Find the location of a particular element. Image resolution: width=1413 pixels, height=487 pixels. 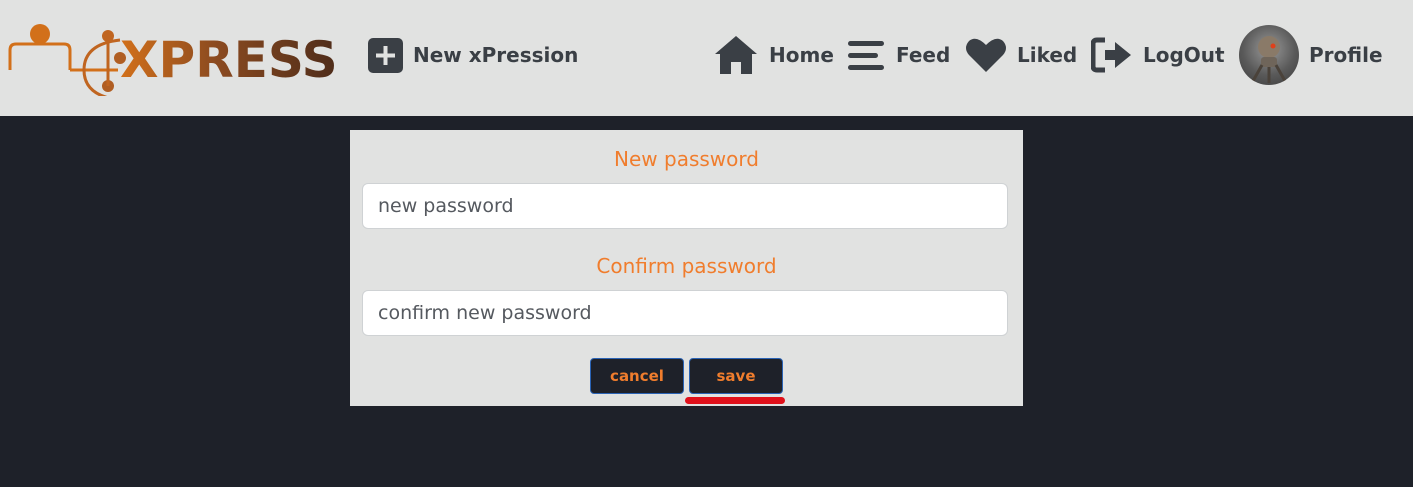

plus-square-icon is located at coordinates (385, 55).